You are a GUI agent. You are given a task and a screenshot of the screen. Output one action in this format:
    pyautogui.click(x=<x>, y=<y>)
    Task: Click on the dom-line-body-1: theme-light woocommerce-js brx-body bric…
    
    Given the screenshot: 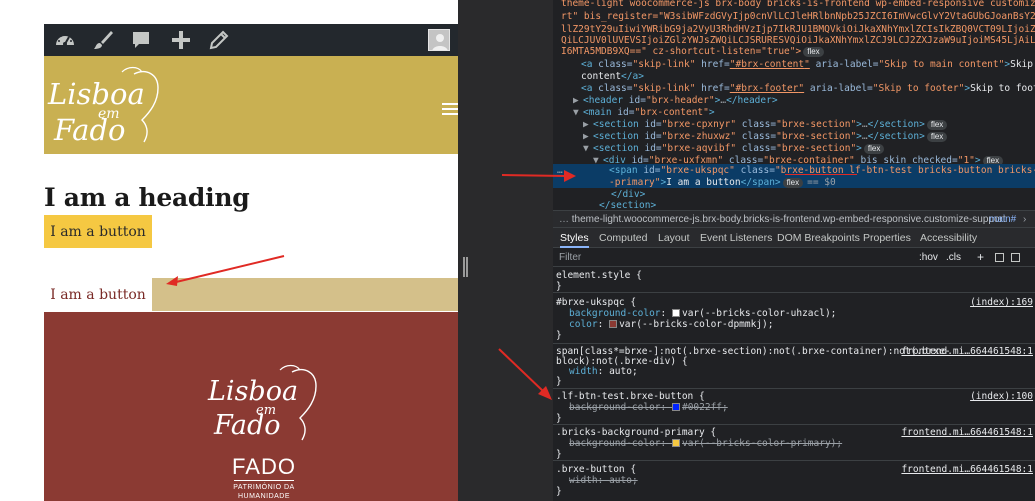 What is the action you would take?
    pyautogui.click(x=798, y=4)
    